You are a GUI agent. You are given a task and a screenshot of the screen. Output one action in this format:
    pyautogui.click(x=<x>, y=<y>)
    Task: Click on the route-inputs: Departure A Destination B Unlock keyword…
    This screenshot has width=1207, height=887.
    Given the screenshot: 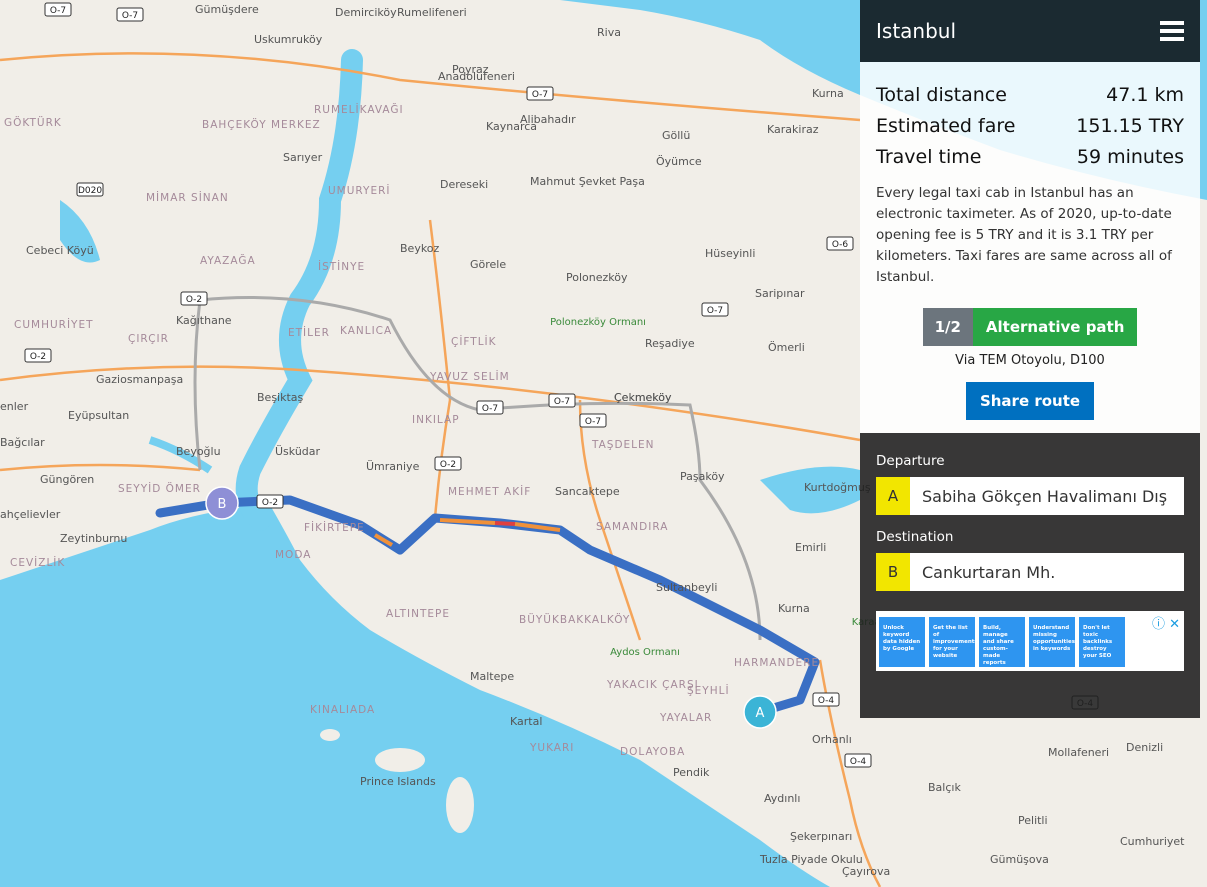 What is the action you would take?
    pyautogui.click(x=1030, y=575)
    